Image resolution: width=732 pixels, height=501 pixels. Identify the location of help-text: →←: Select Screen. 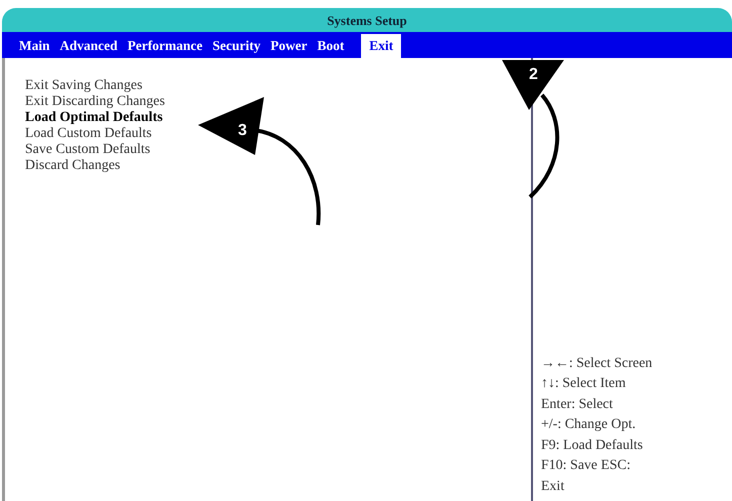
(596, 363).